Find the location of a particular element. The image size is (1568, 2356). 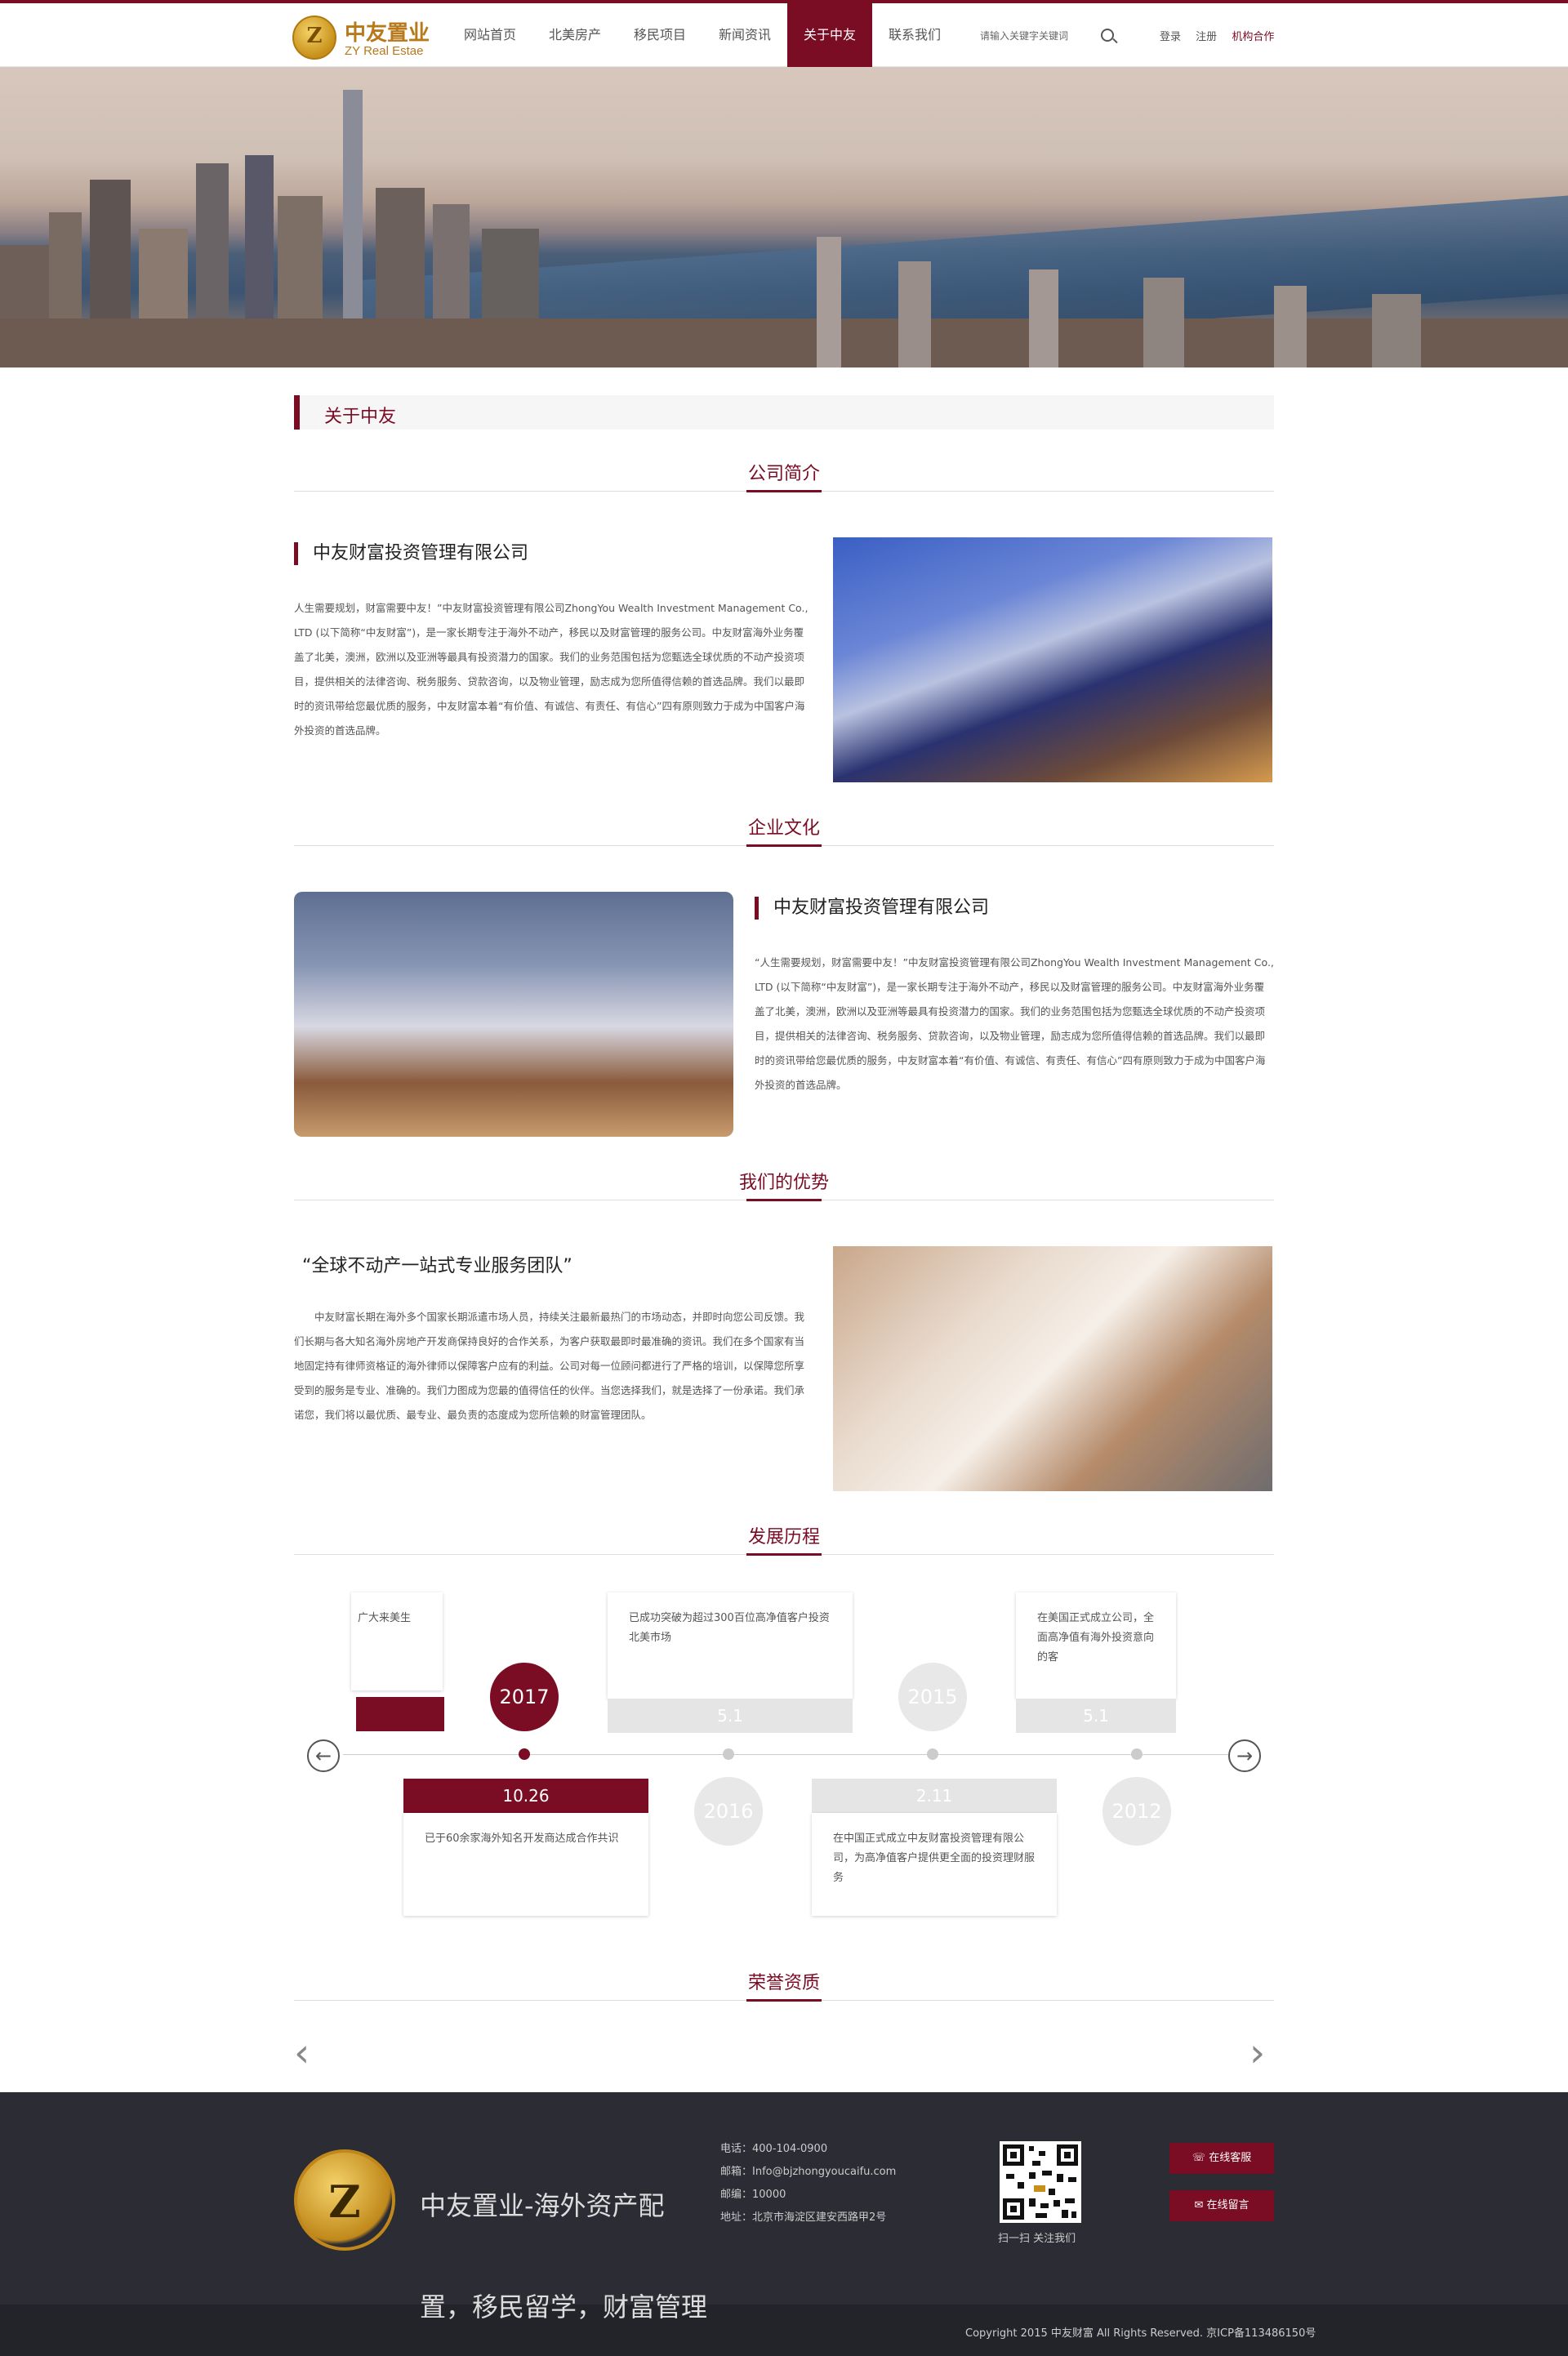

logo-cn-text: 中友置业 is located at coordinates (387, 34).